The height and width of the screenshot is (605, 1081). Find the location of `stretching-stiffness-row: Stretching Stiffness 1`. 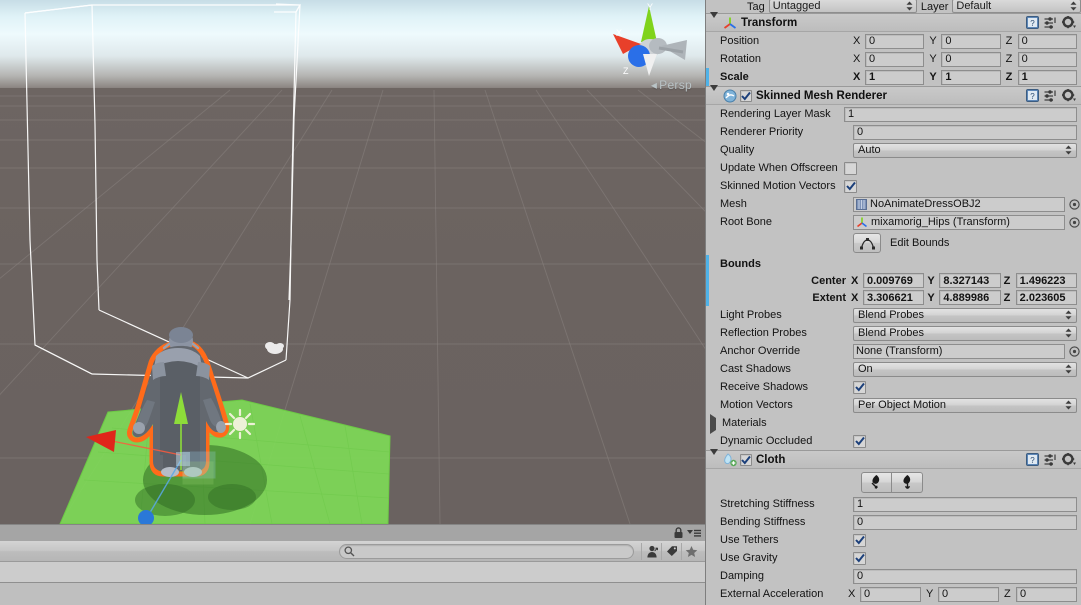

stretching-stiffness-row: Stretching Stiffness 1 is located at coordinates (893, 504).